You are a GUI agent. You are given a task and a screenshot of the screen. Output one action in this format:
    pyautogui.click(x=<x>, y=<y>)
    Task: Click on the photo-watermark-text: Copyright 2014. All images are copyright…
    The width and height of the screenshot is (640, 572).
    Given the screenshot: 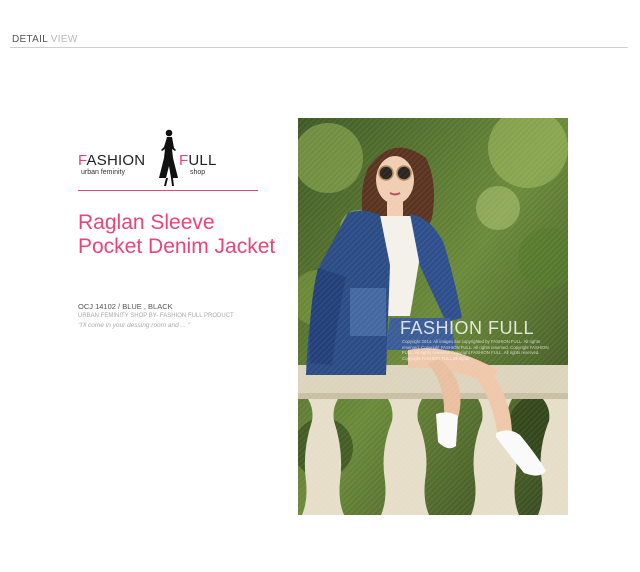 What is the action you would take?
    pyautogui.click(x=475, y=350)
    